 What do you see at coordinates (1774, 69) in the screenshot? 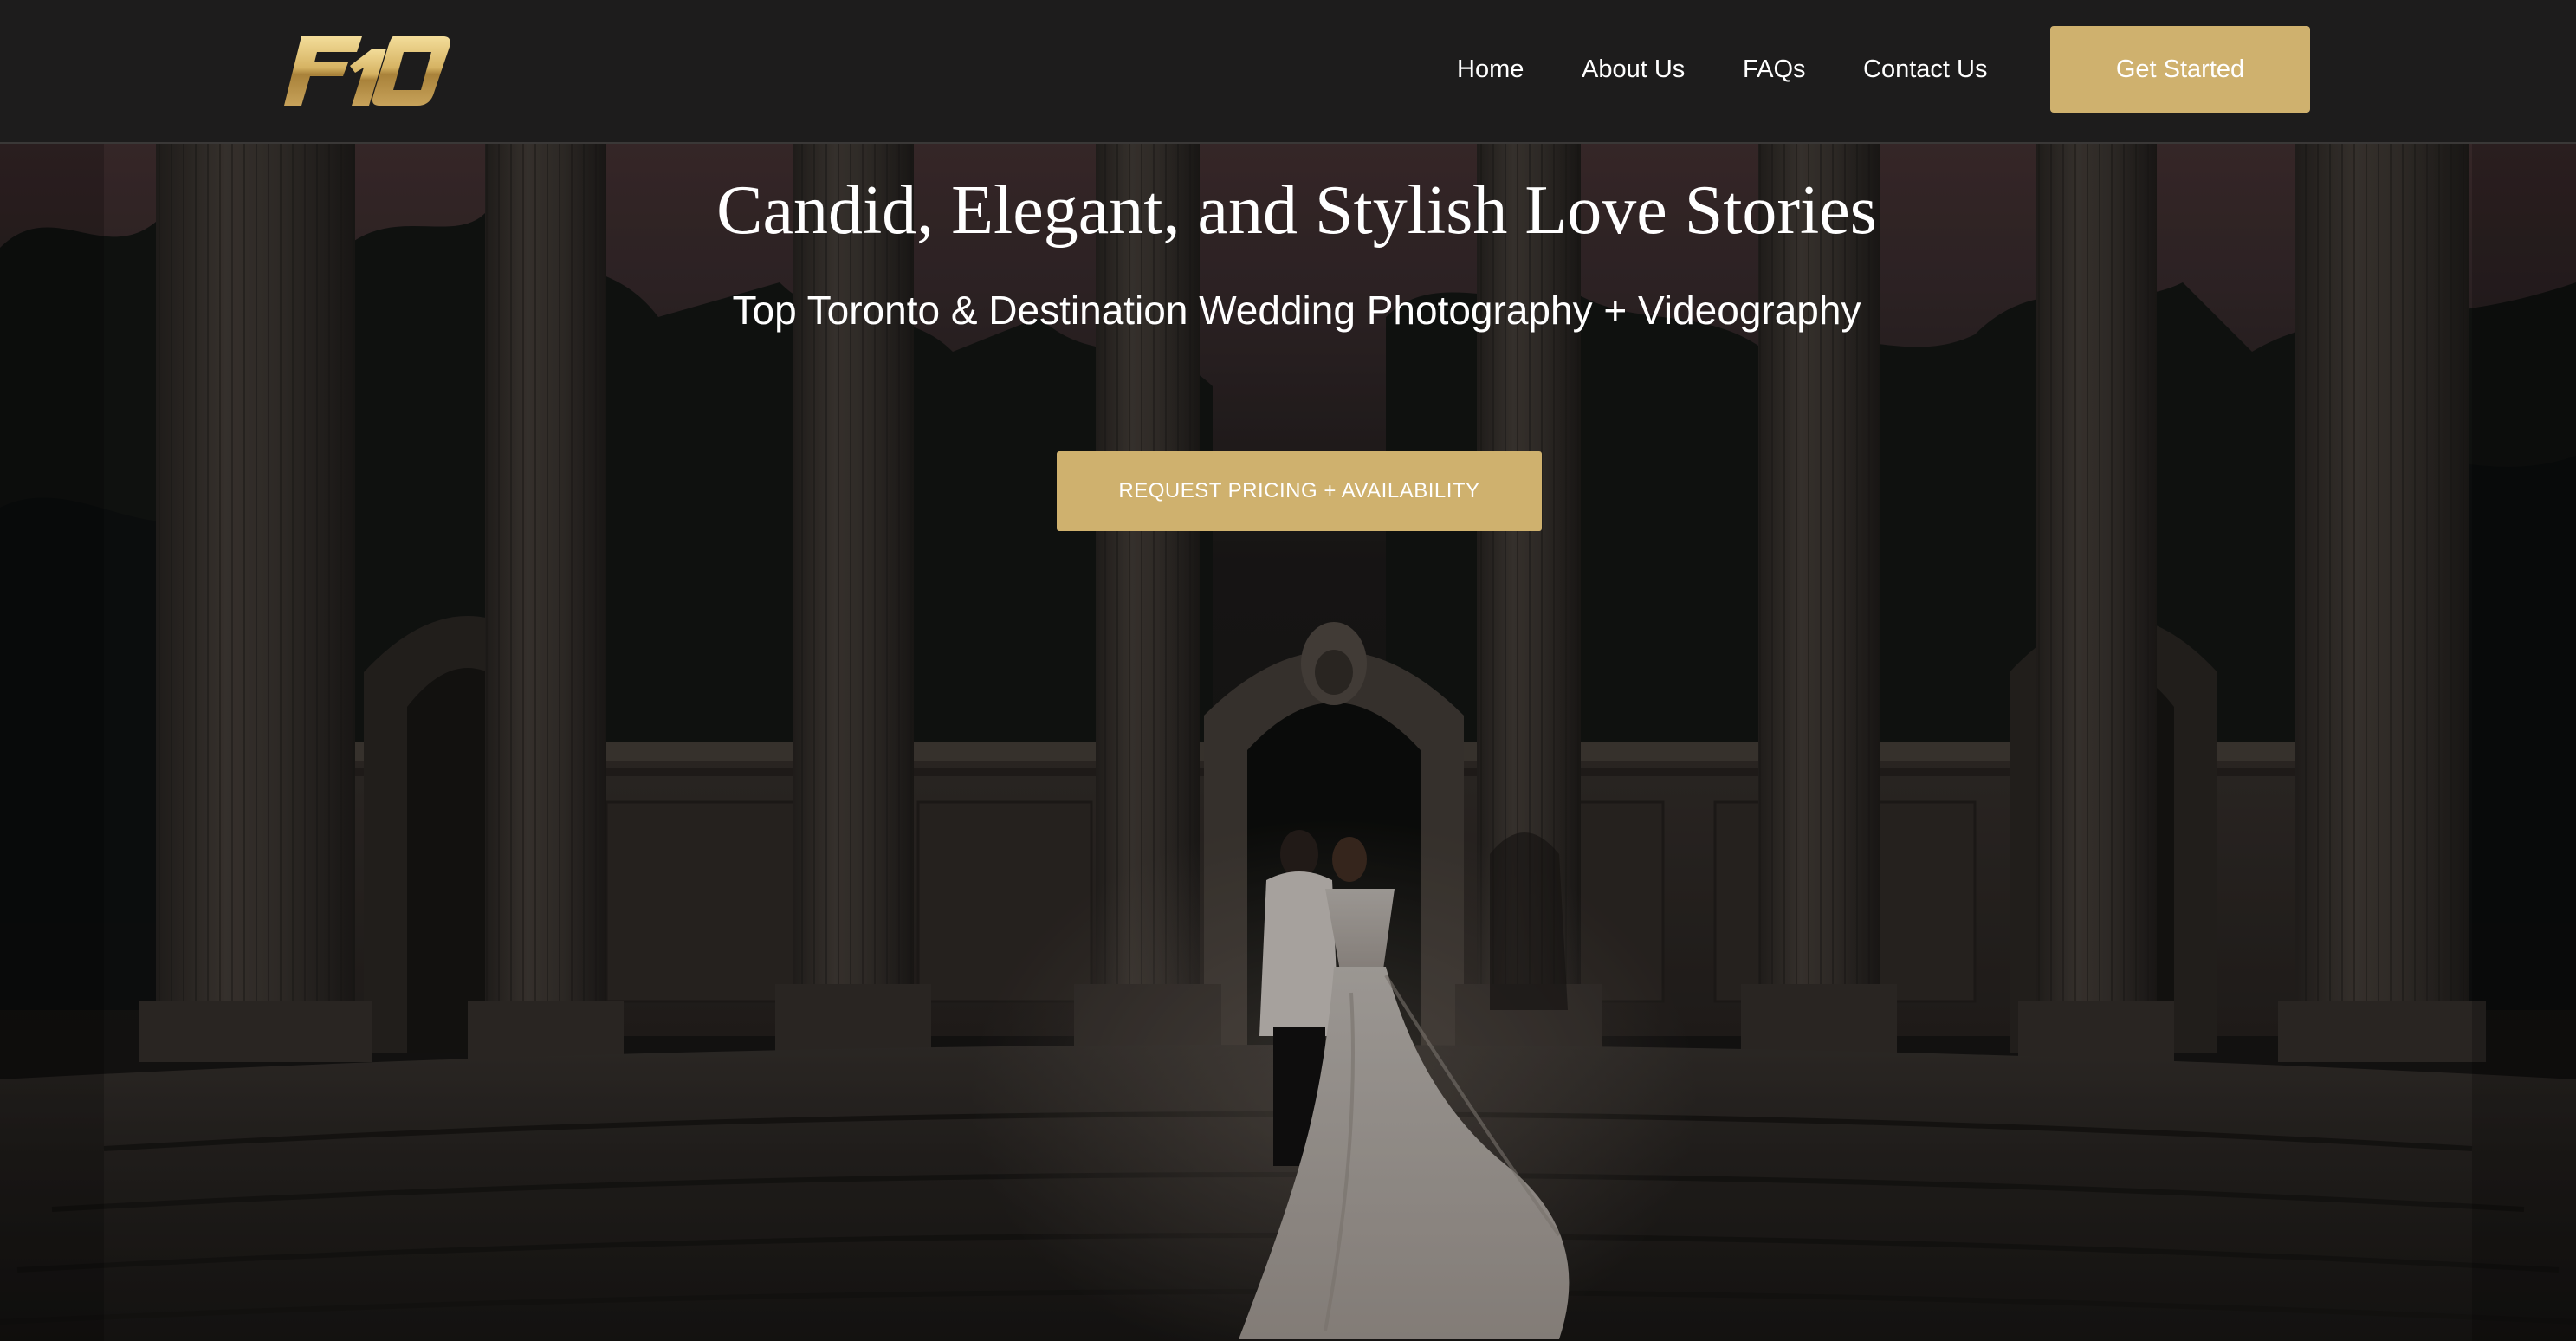
I see `nav-link-faqs: FAQs` at bounding box center [1774, 69].